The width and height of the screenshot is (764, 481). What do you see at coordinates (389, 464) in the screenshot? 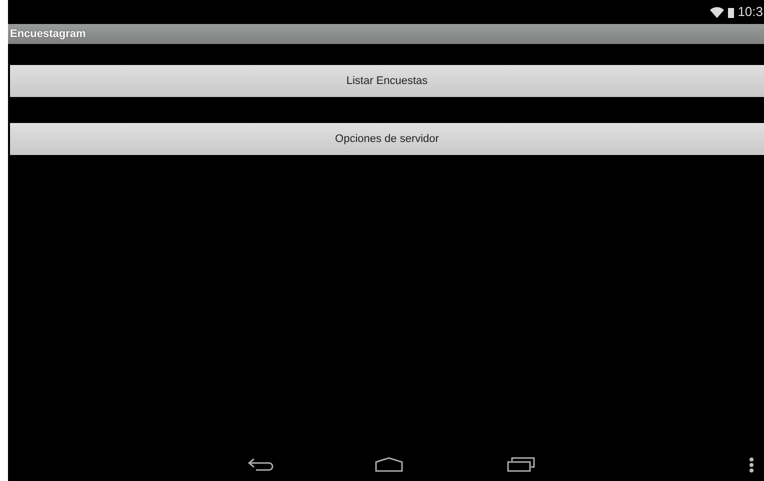
I see `home-icon` at bounding box center [389, 464].